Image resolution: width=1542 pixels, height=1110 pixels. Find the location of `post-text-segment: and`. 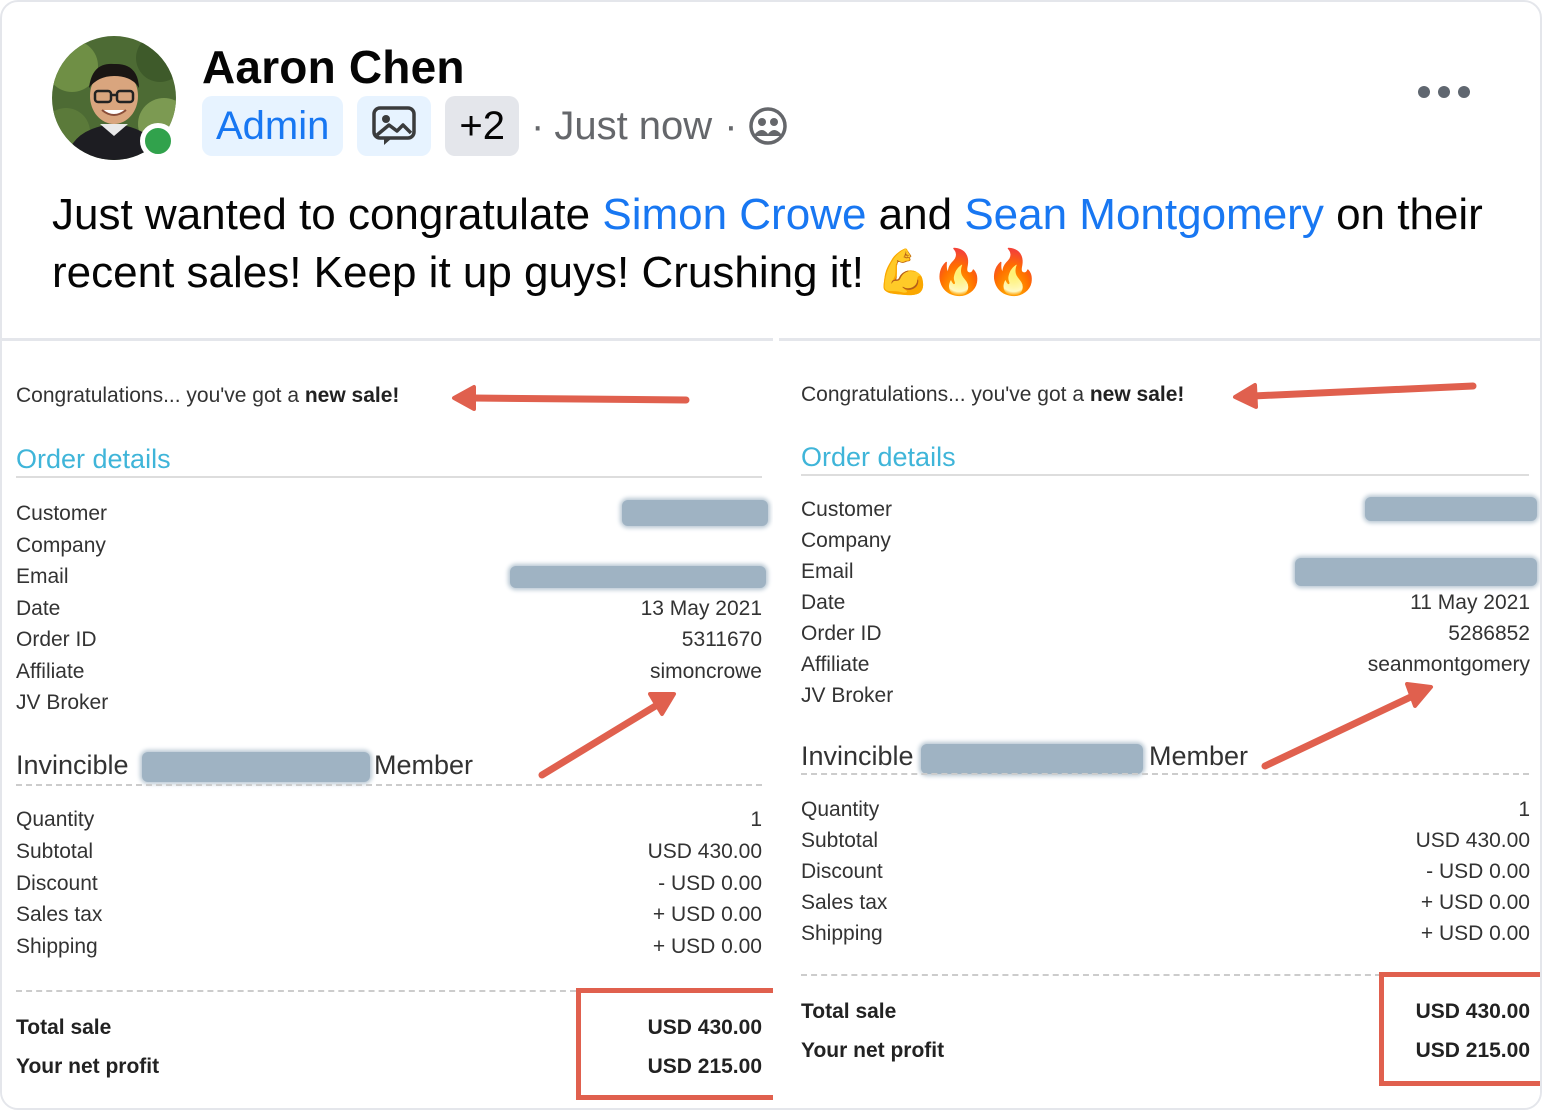

post-text-segment: and is located at coordinates (915, 214).